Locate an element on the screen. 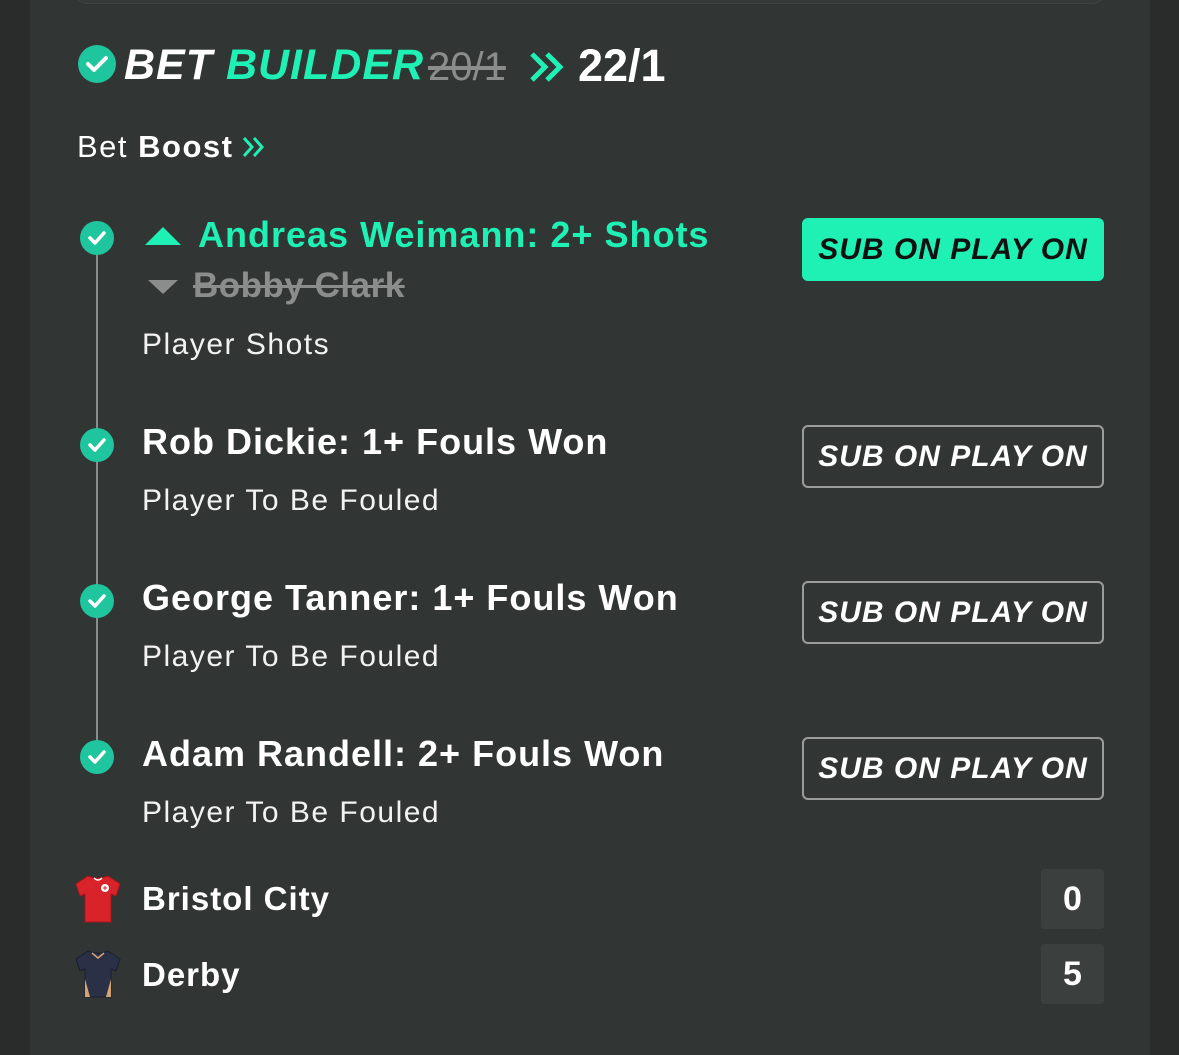  bet-boost-link: Bet Boost is located at coordinates (172, 147).